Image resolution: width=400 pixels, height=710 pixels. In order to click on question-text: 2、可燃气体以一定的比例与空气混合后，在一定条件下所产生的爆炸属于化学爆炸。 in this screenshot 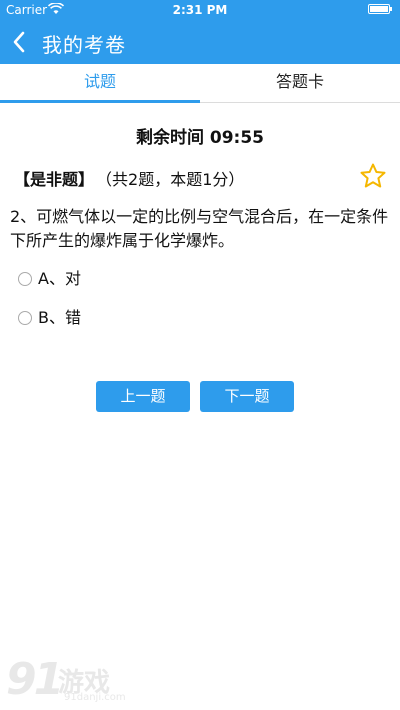, I will do `click(199, 228)`.